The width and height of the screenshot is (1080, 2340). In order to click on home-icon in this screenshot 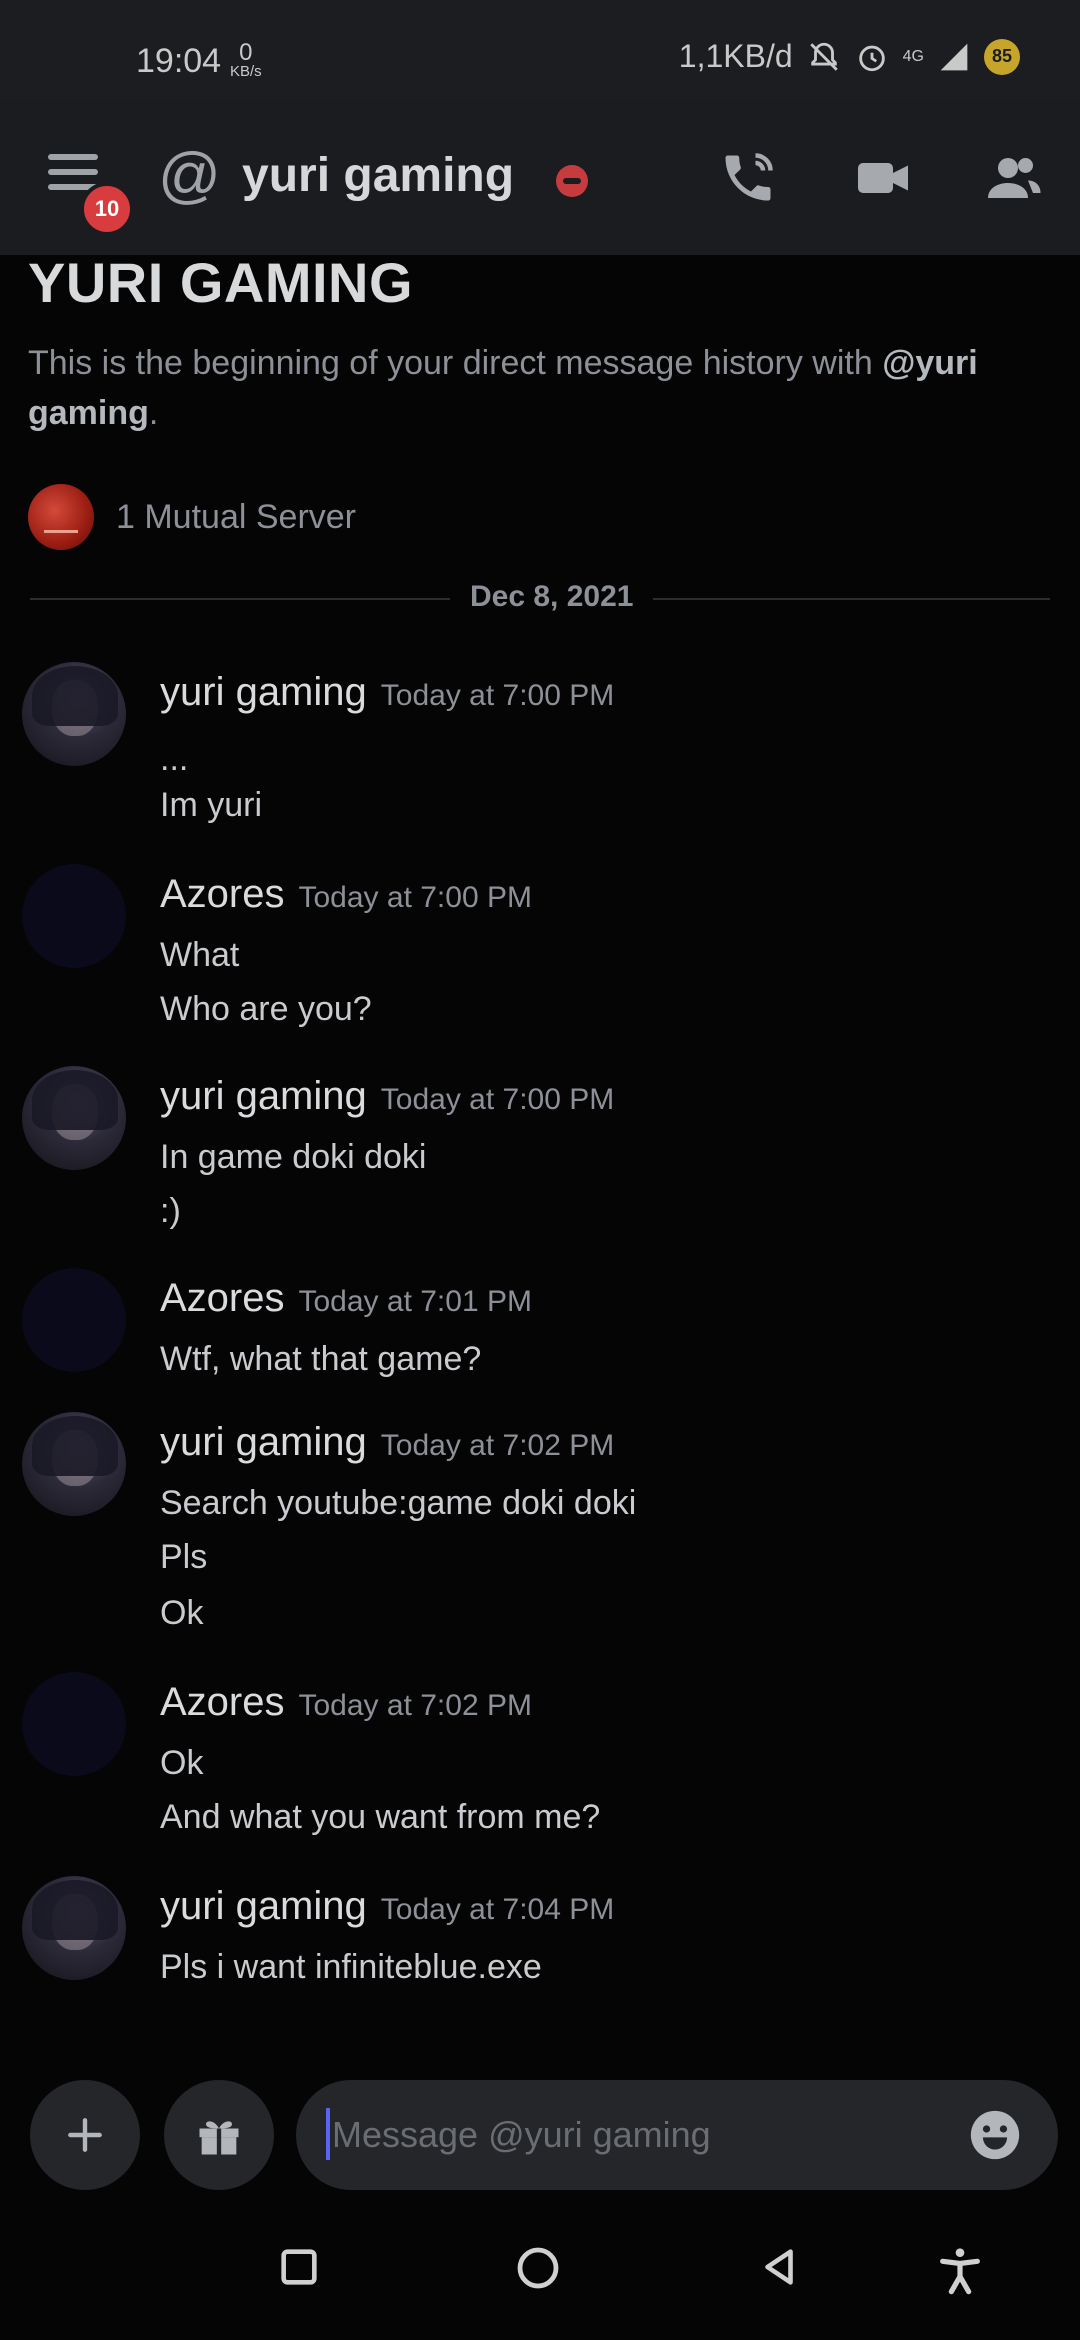, I will do `click(538, 2268)`.